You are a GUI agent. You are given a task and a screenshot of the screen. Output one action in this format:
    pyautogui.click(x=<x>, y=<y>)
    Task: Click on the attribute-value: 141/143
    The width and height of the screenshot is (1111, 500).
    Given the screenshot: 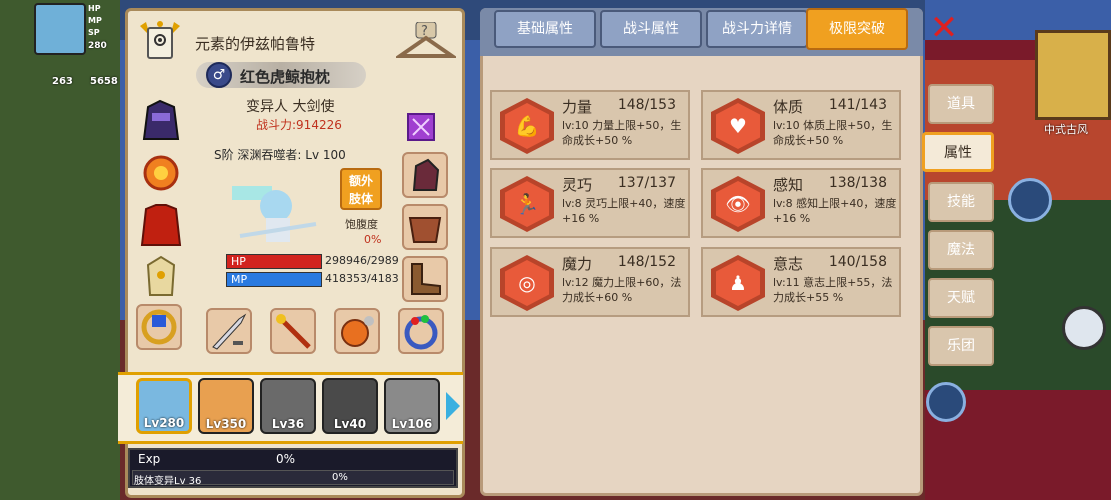 What is the action you would take?
    pyautogui.click(x=857, y=105)
    